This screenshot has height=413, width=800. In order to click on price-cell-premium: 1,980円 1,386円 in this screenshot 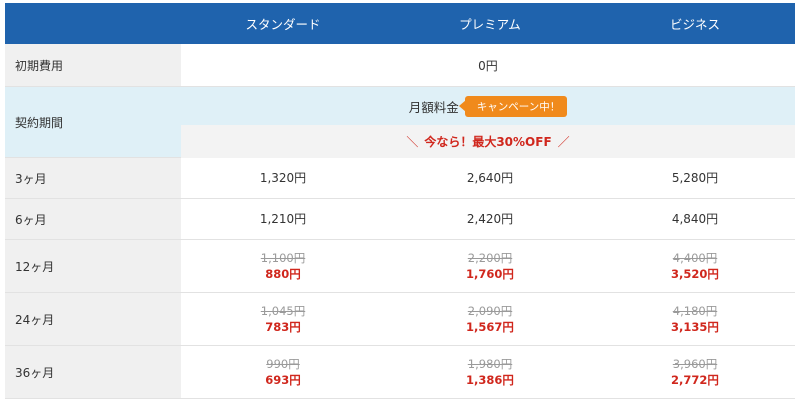, I will do `click(490, 372)`.